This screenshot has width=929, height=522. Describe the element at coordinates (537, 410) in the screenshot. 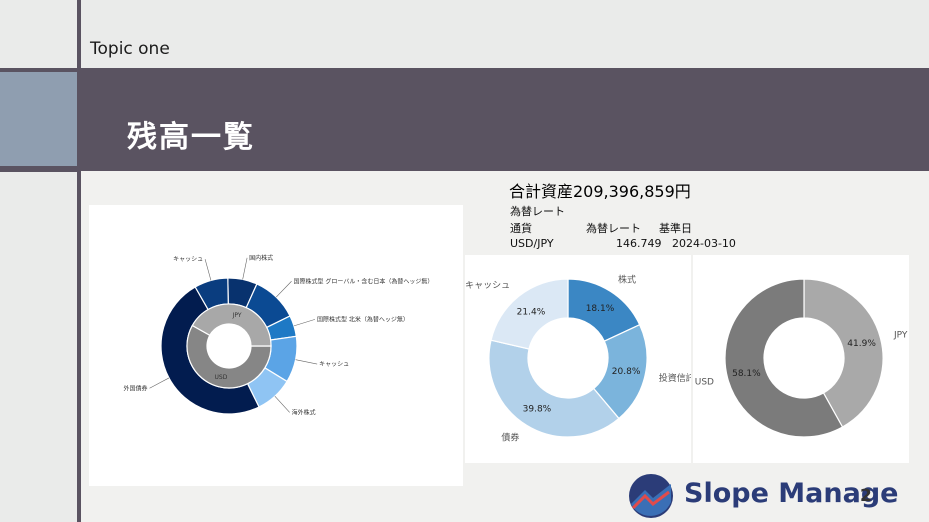

I see `asset-class-percent-label: 39.8%` at that location.